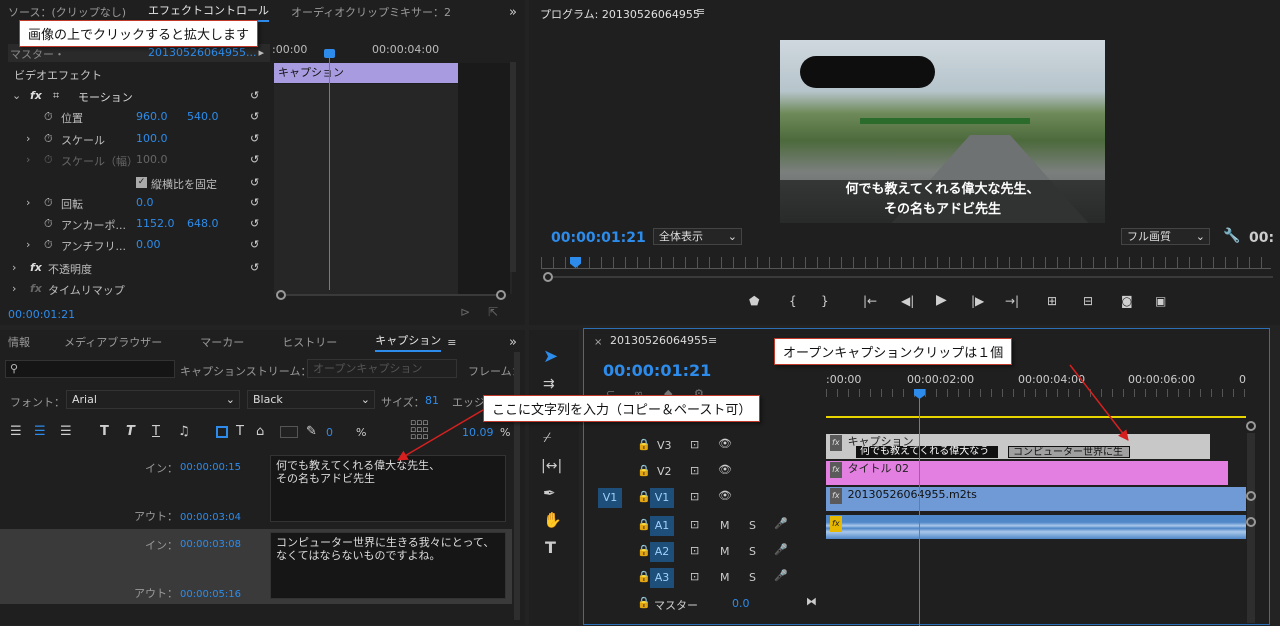  Describe the element at coordinates (371, 12) in the screenshot. I see `tab-audio-mixer: オーディオクリップミキサー：2` at that location.